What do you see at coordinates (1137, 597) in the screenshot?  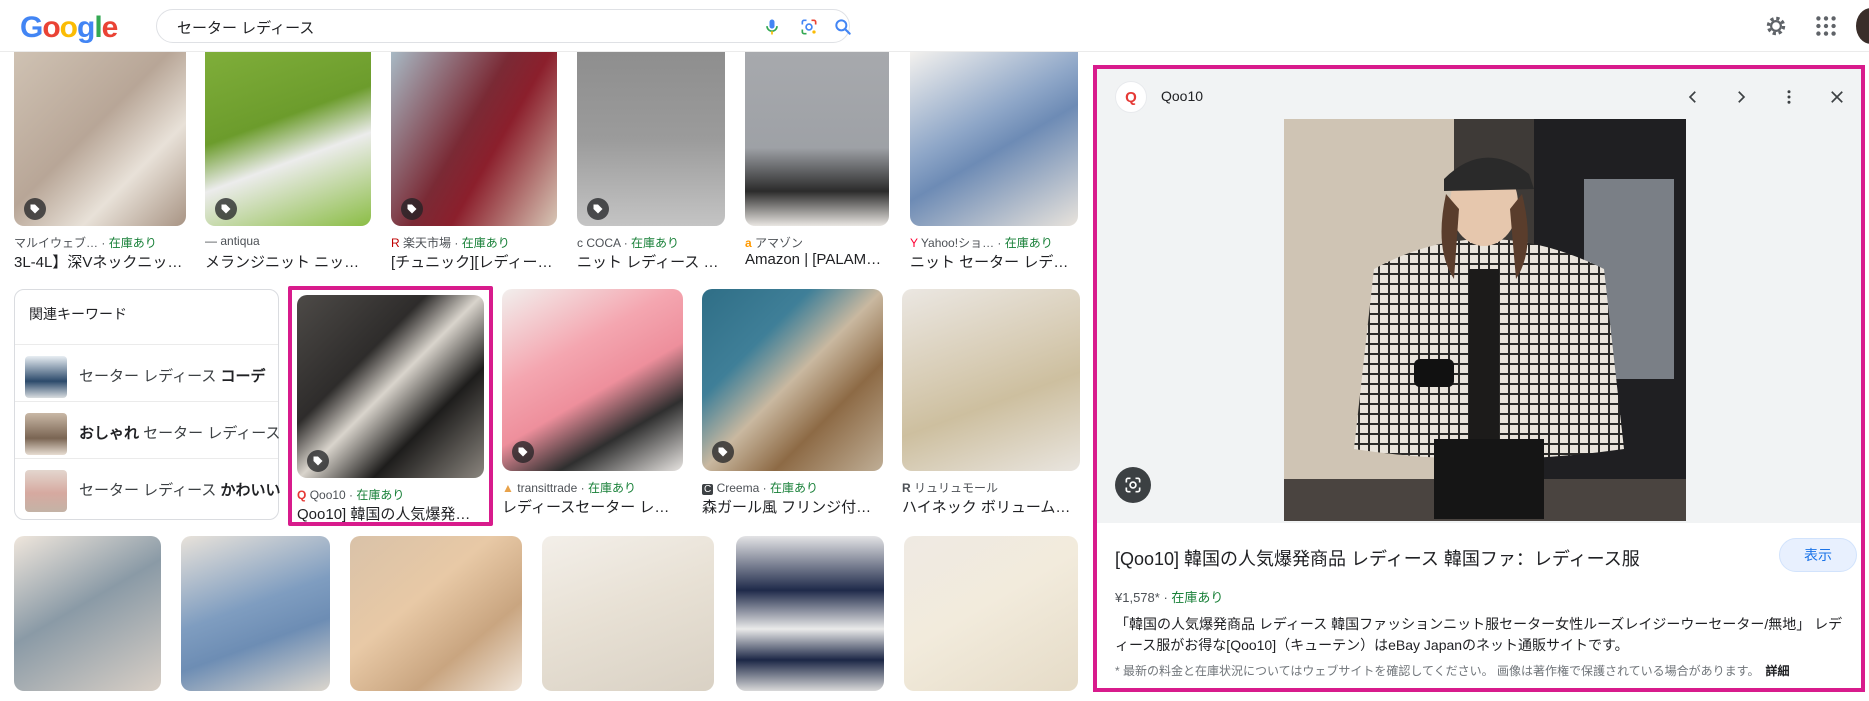 I see `price: ¥1,578*` at bounding box center [1137, 597].